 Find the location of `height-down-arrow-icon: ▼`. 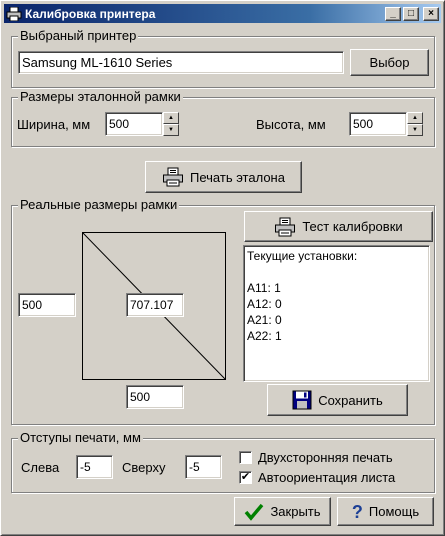

height-down-arrow-icon: ▼ is located at coordinates (415, 130).